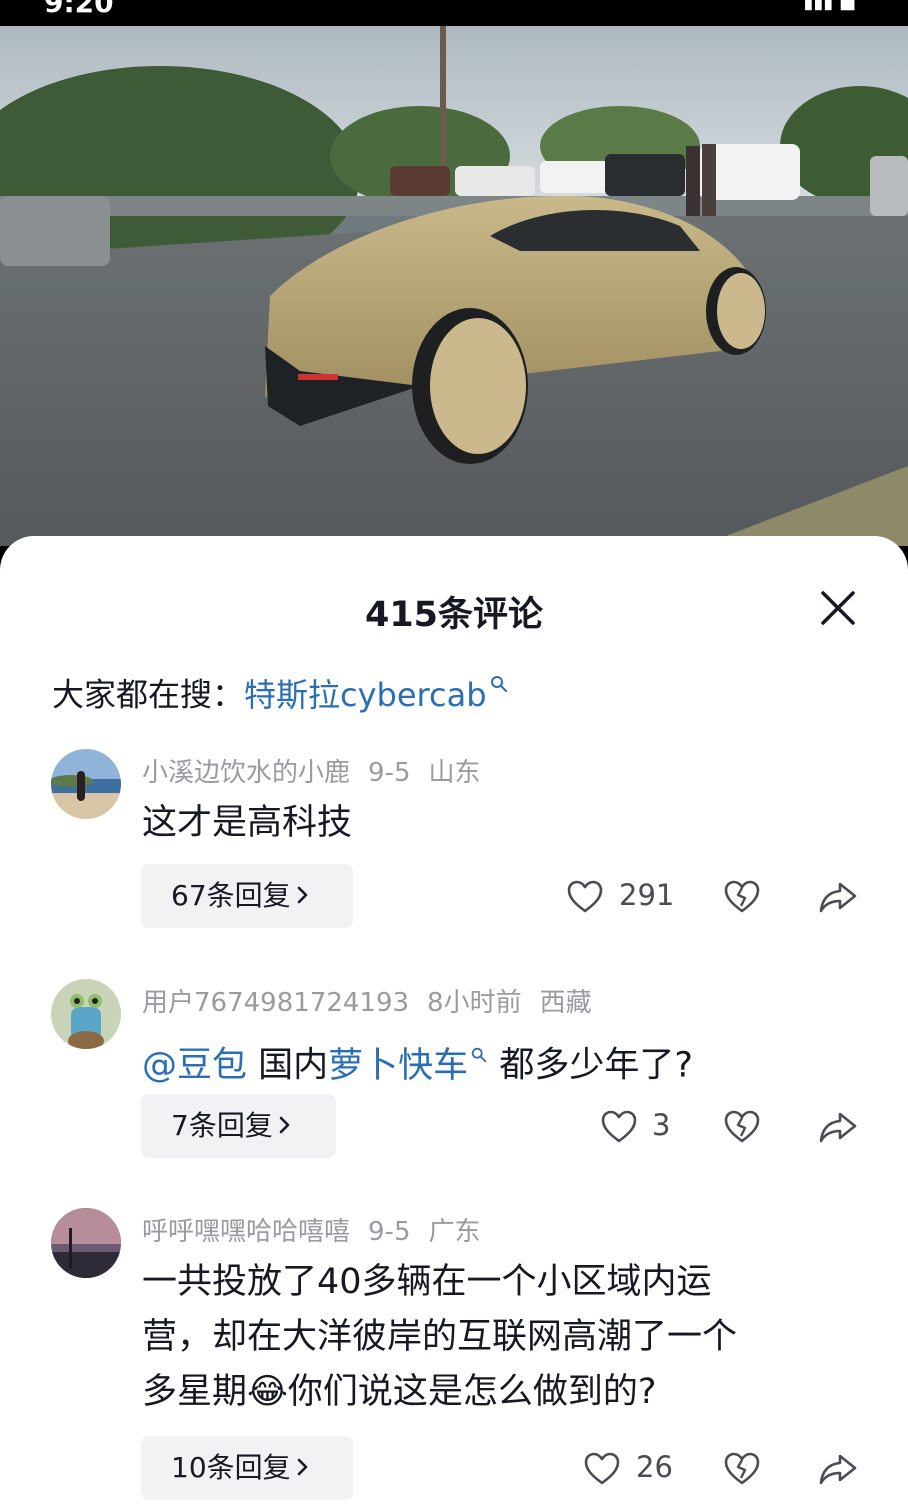 The height and width of the screenshot is (1511, 908). Describe the element at coordinates (267, 1392) in the screenshot. I see `laughing-crying-emoji: 😂` at that location.